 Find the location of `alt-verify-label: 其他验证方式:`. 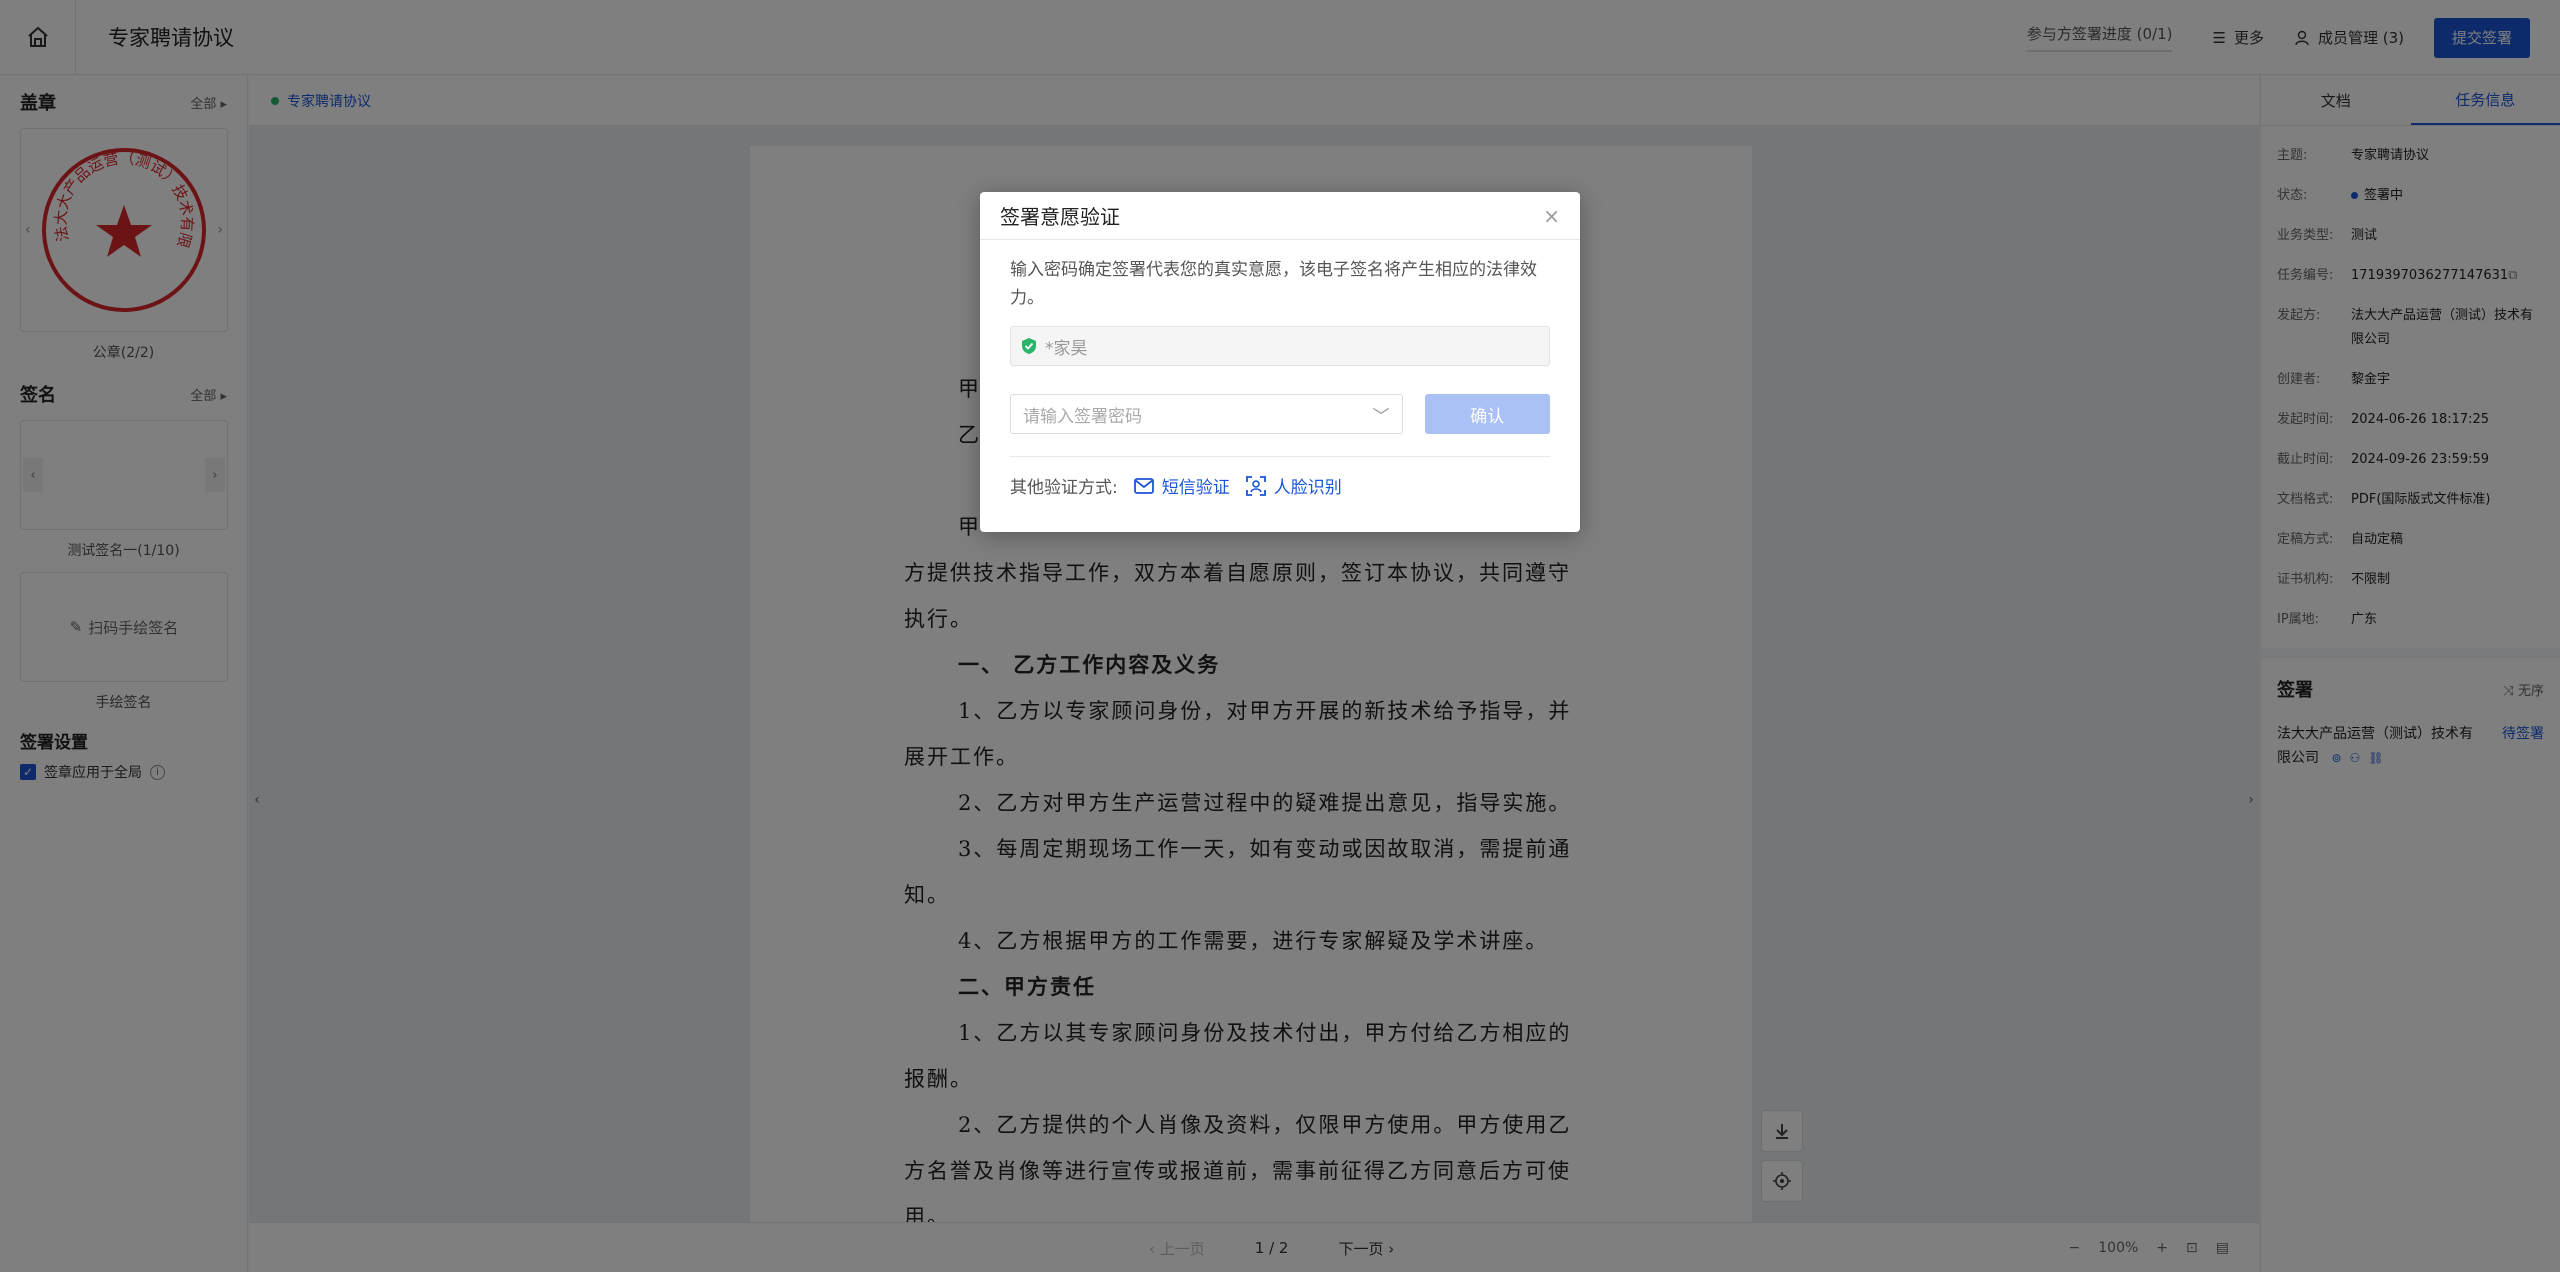

alt-verify-label: 其他验证方式: is located at coordinates (1064, 488).